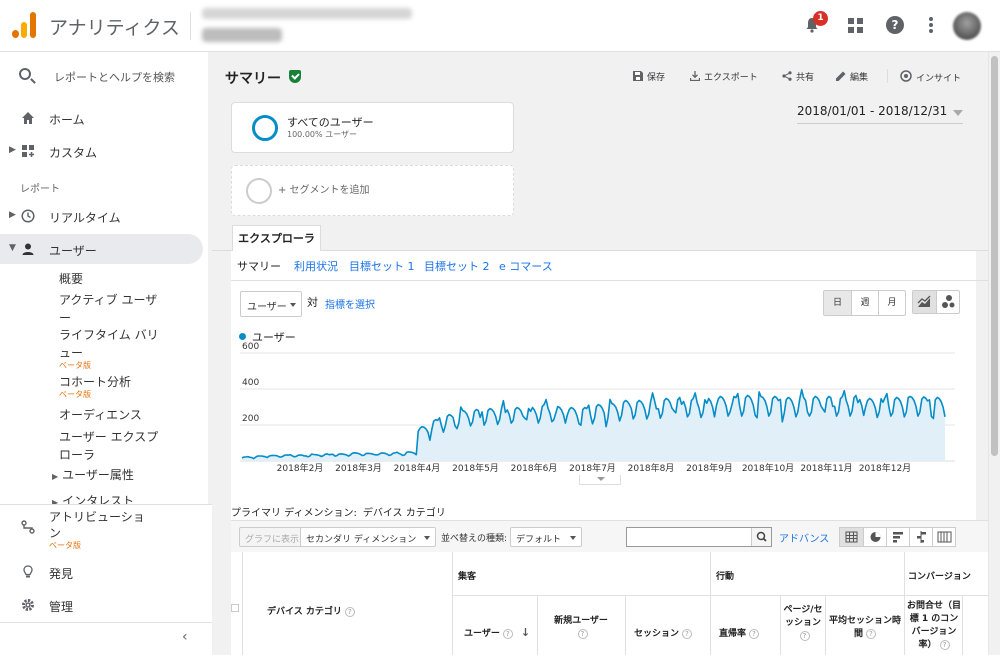 The width and height of the screenshot is (1000, 655). Describe the element at coordinates (804, 537) in the screenshot. I see `advanced-filter-link: アドバンス` at that location.